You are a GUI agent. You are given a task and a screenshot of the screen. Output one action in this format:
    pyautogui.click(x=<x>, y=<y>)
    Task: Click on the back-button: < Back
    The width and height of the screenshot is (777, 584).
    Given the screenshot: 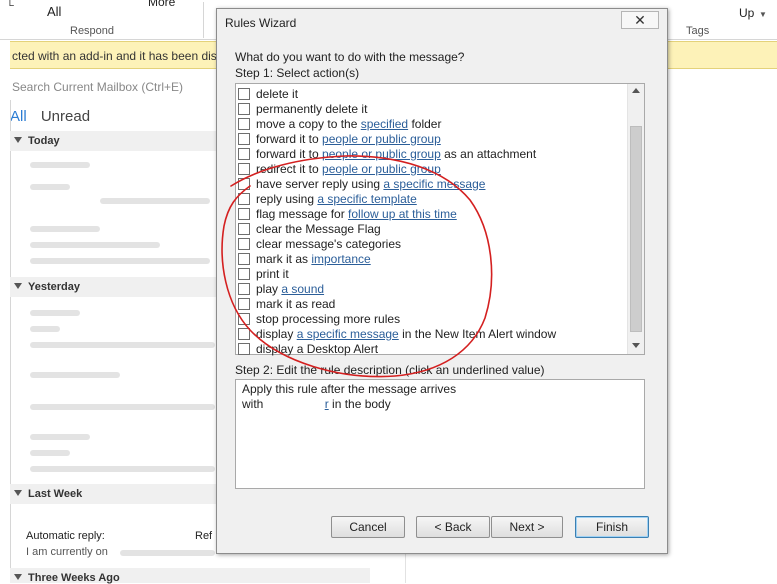 What is the action you would take?
    pyautogui.click(x=453, y=527)
    